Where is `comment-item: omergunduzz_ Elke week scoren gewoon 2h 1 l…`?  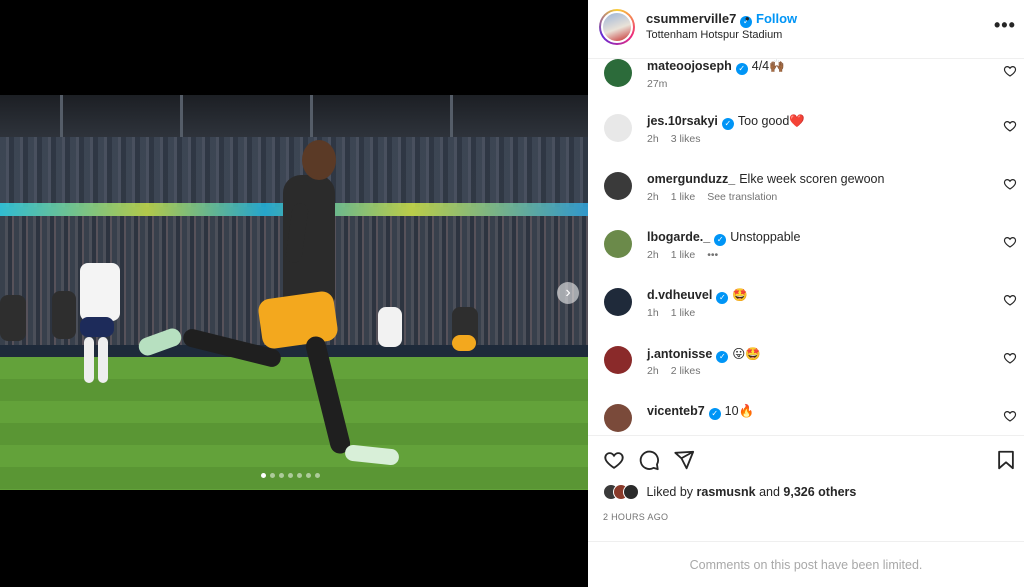 comment-item: omergunduzz_ Elke week scoren gewoon 2h 1 l… is located at coordinates (806, 201).